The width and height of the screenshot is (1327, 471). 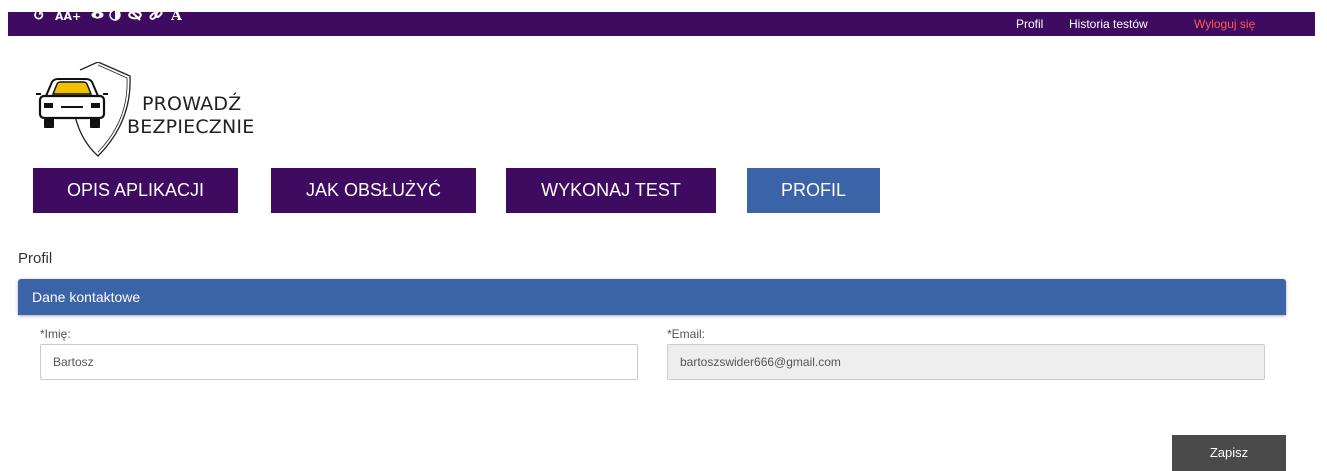 What do you see at coordinates (160, 17) in the screenshot?
I see `link-icon` at bounding box center [160, 17].